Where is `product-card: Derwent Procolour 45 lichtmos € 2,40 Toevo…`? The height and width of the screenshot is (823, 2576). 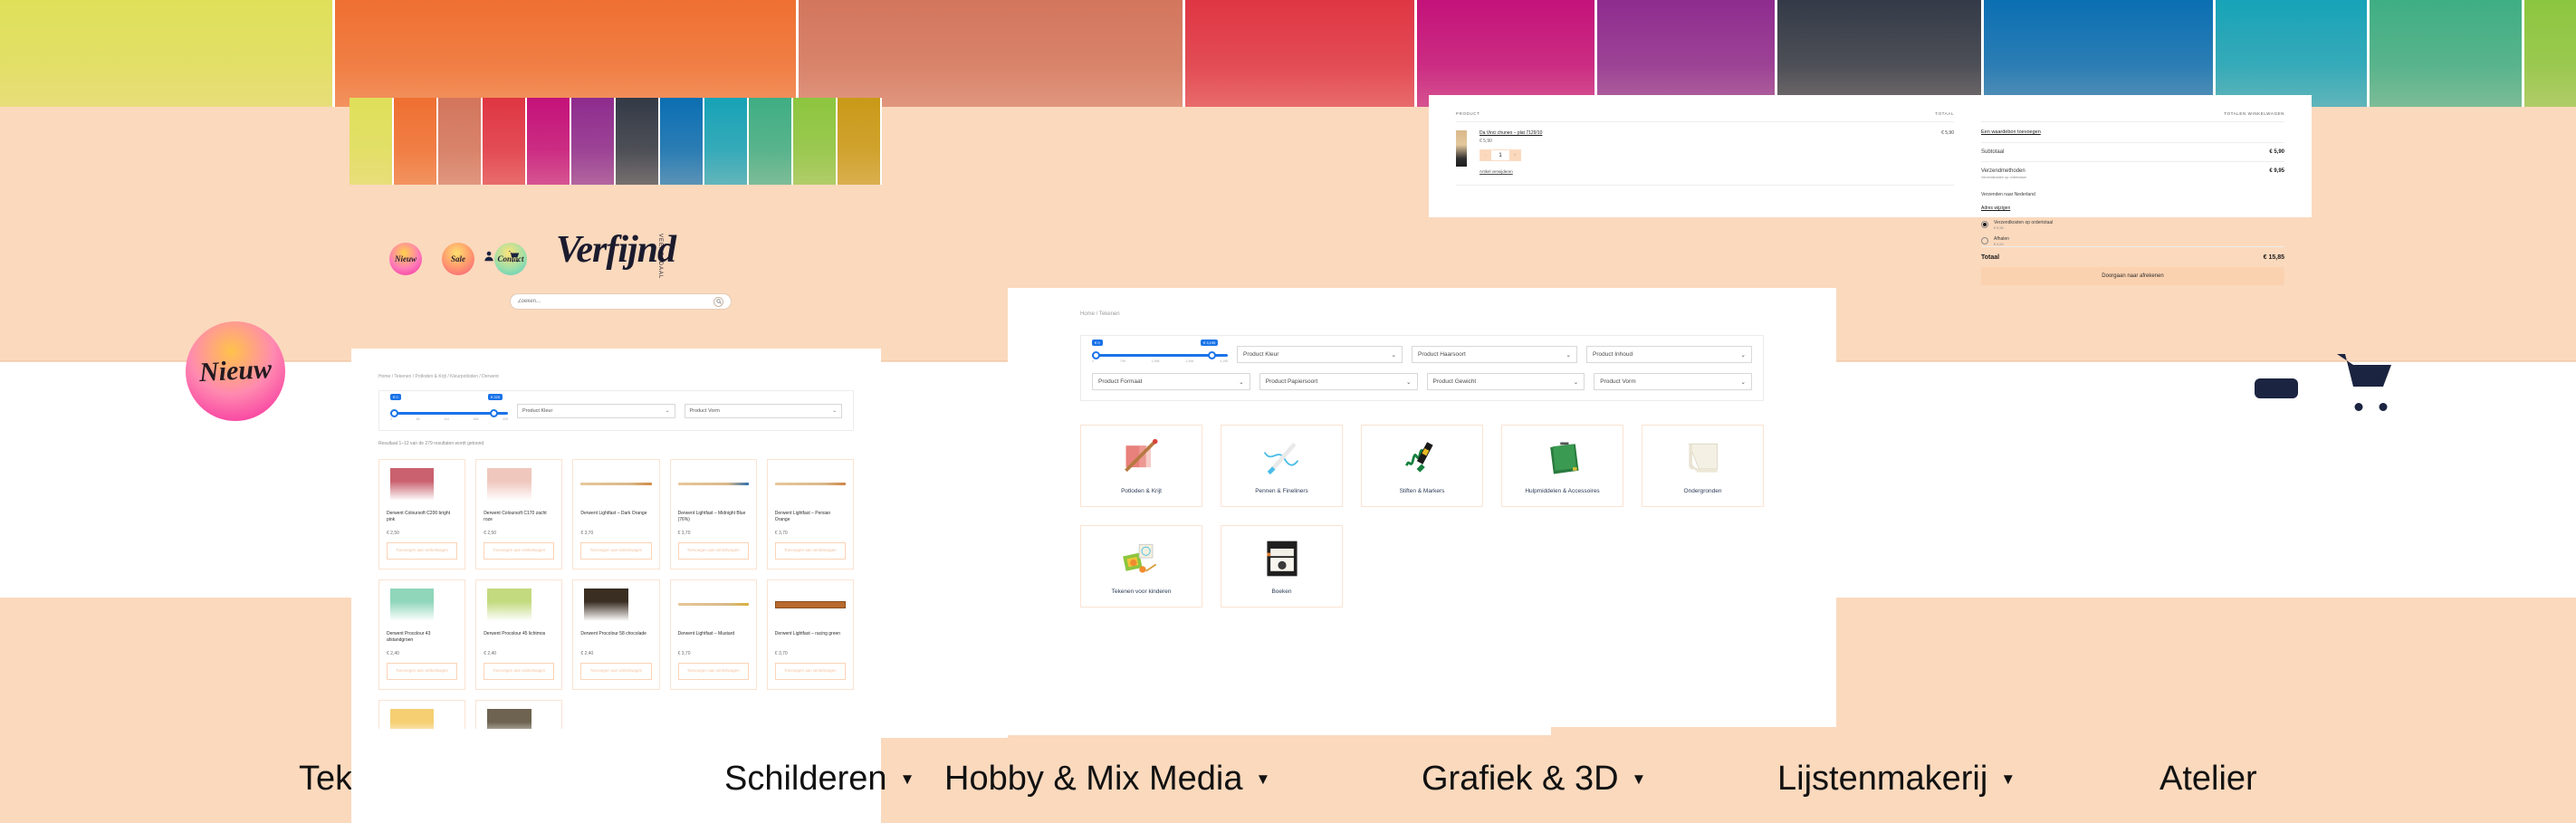
product-card: Derwent Procolour 45 lichtmos € 2,40 Toevo… is located at coordinates (519, 634).